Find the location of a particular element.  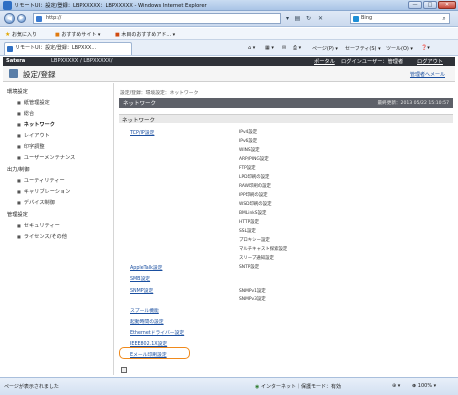

help-icon: ❓▾ is located at coordinates (425, 48).